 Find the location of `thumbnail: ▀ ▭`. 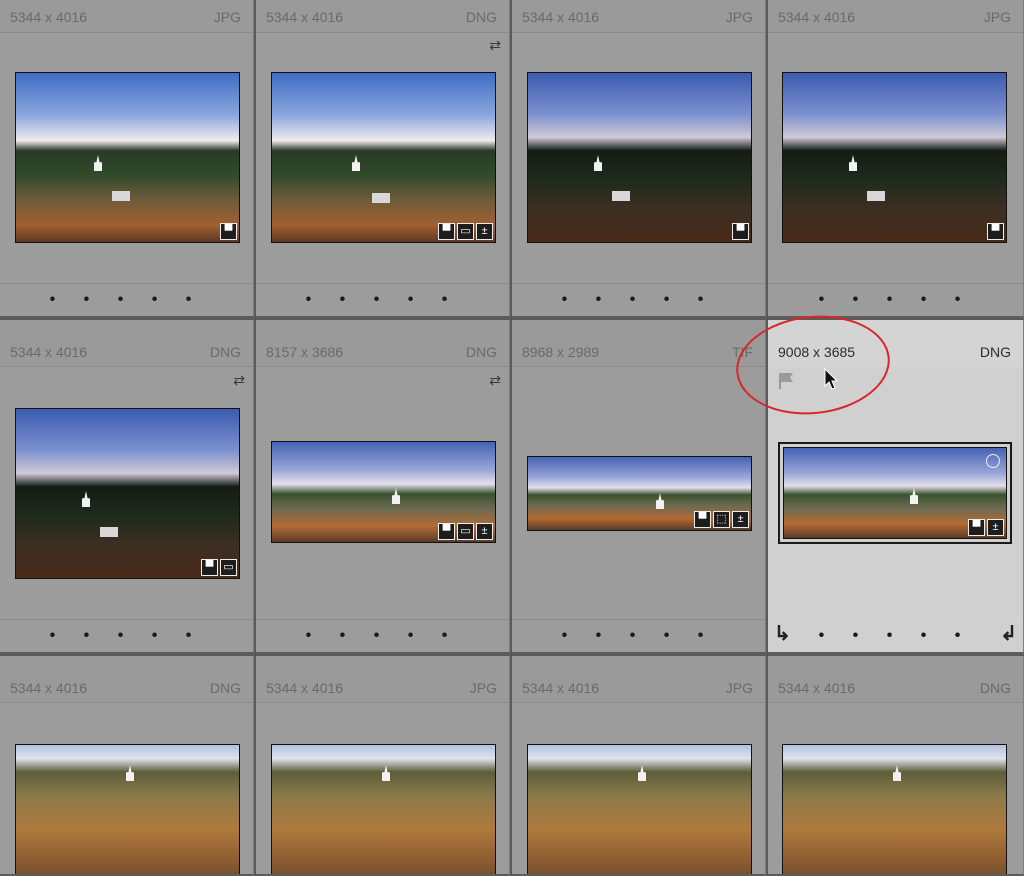

thumbnail: ▀ ▭ is located at coordinates (127, 493).